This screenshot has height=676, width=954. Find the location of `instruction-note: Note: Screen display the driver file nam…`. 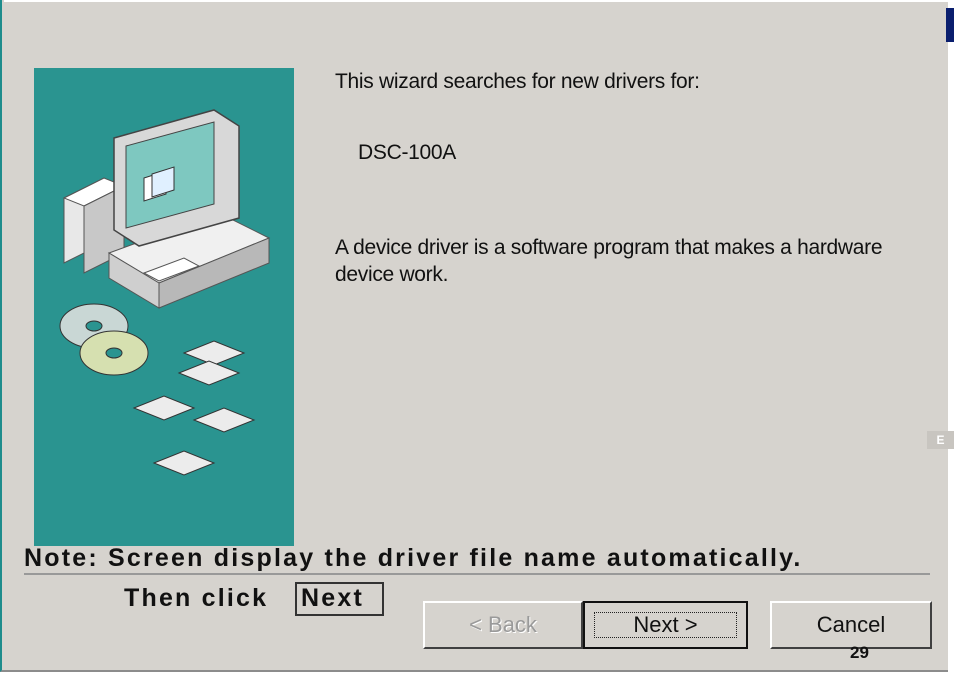

instruction-note: Note: Screen display the driver file nam… is located at coordinates (413, 558).